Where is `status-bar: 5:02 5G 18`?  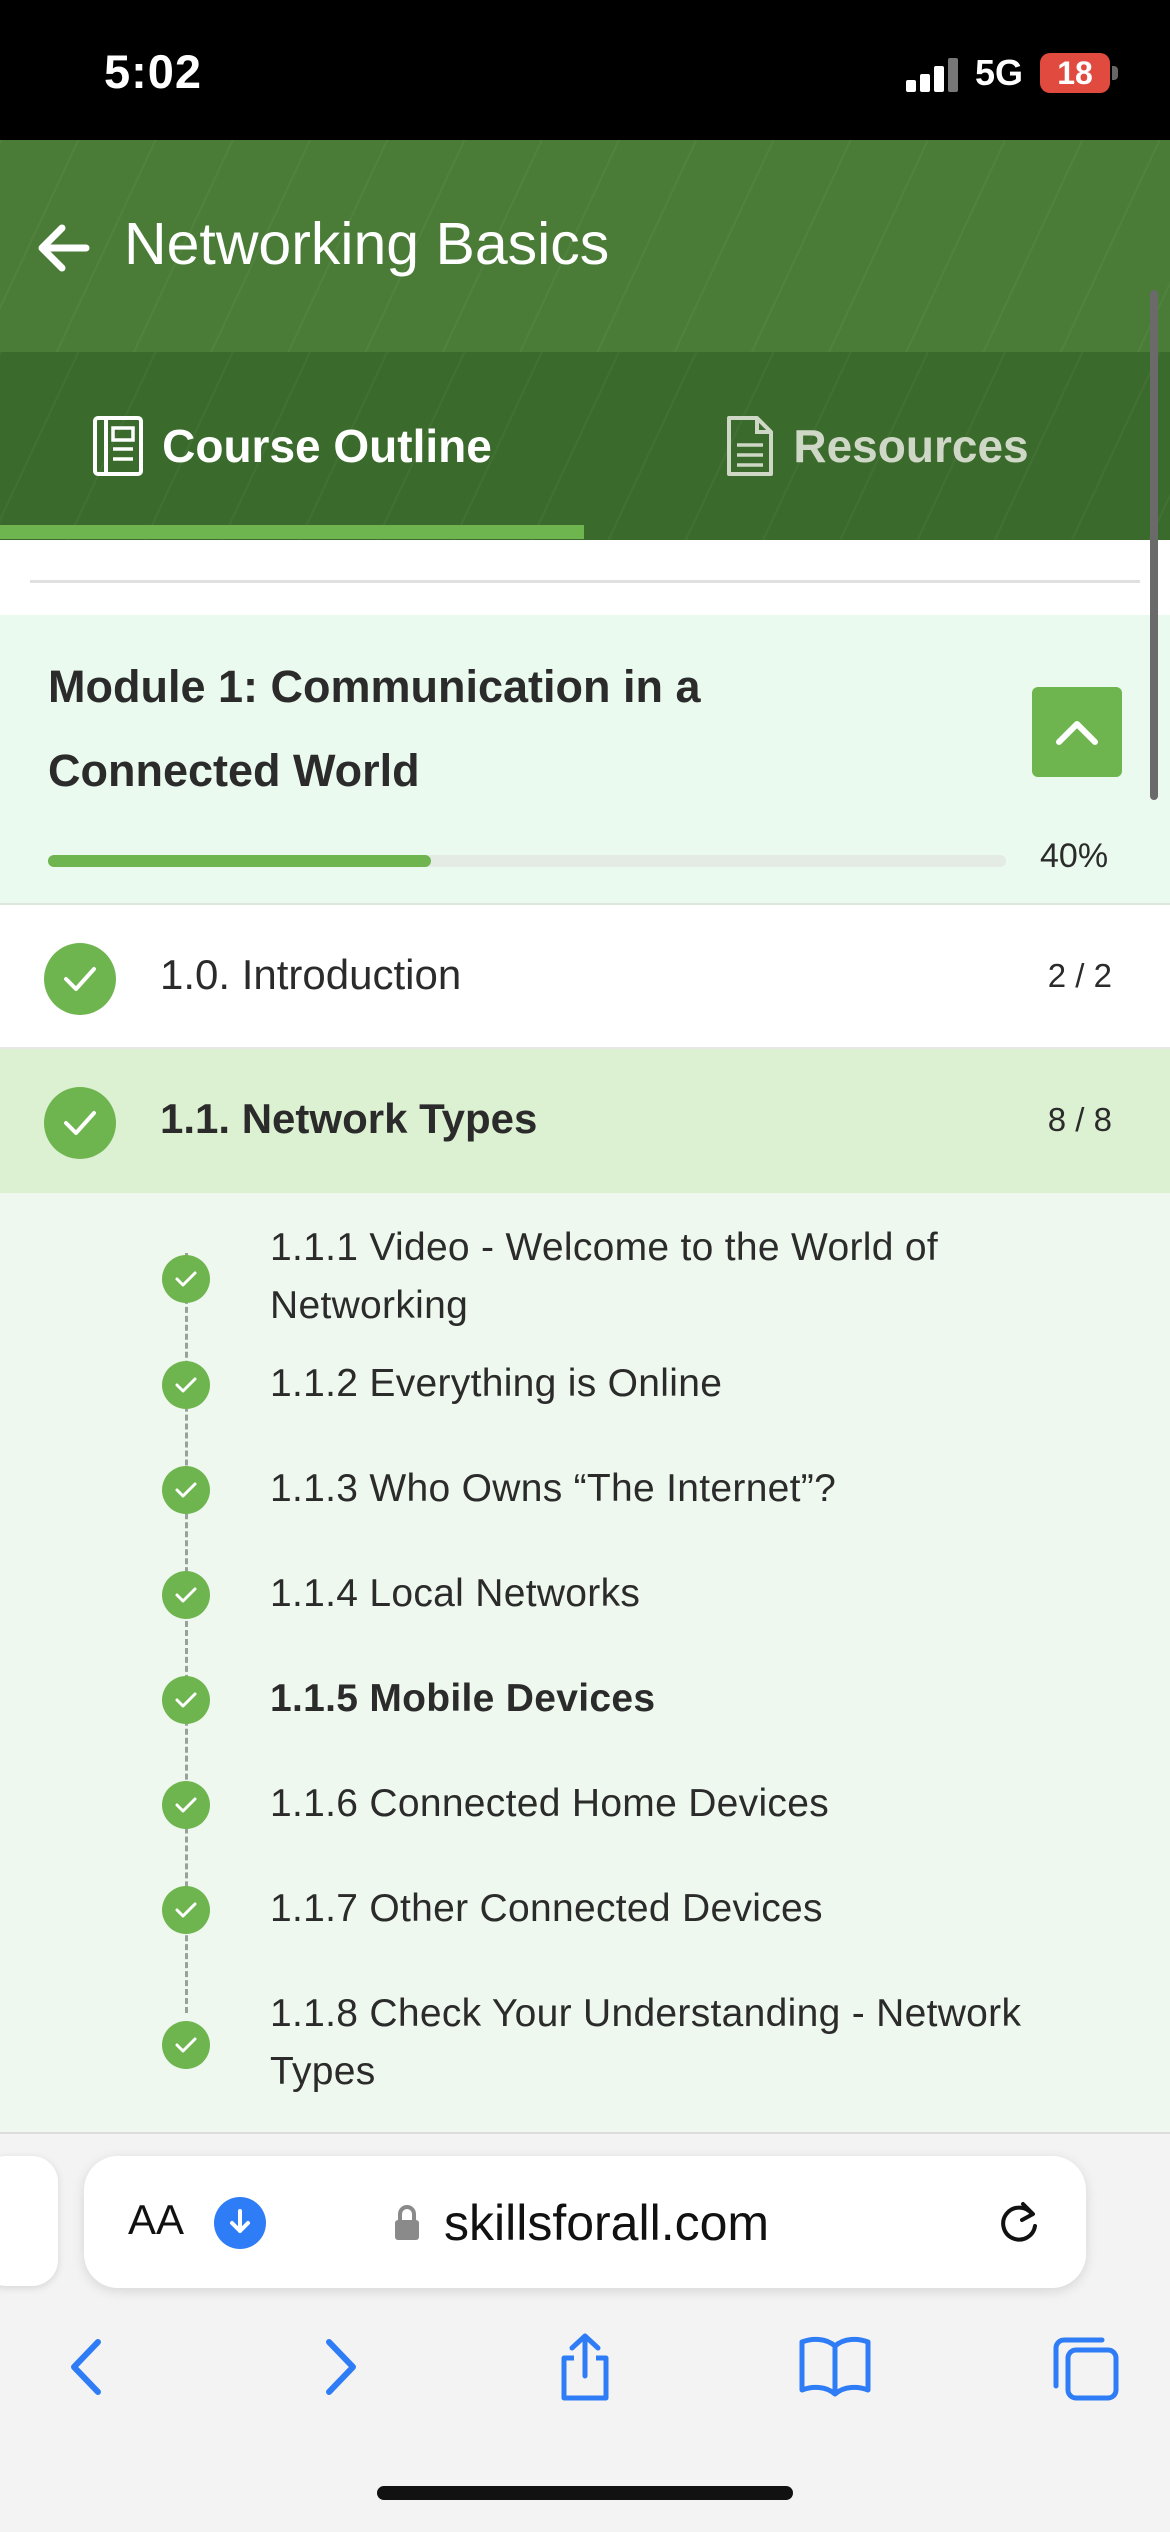
status-bar: 5:02 5G 18 is located at coordinates (585, 70).